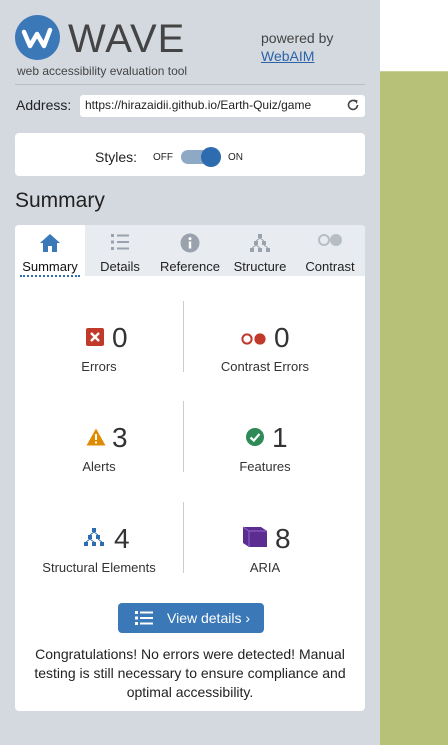 This screenshot has width=448, height=745. I want to click on styles-on-label: ON, so click(235, 157).